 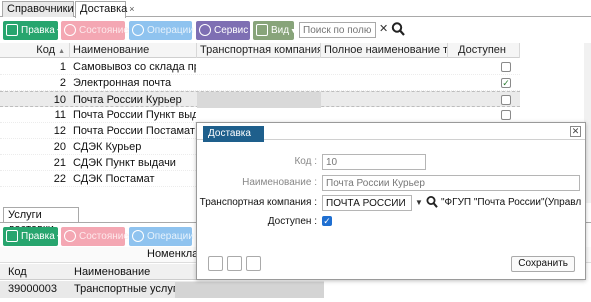 I want to click on close-icon: ✕, so click(x=575, y=131).